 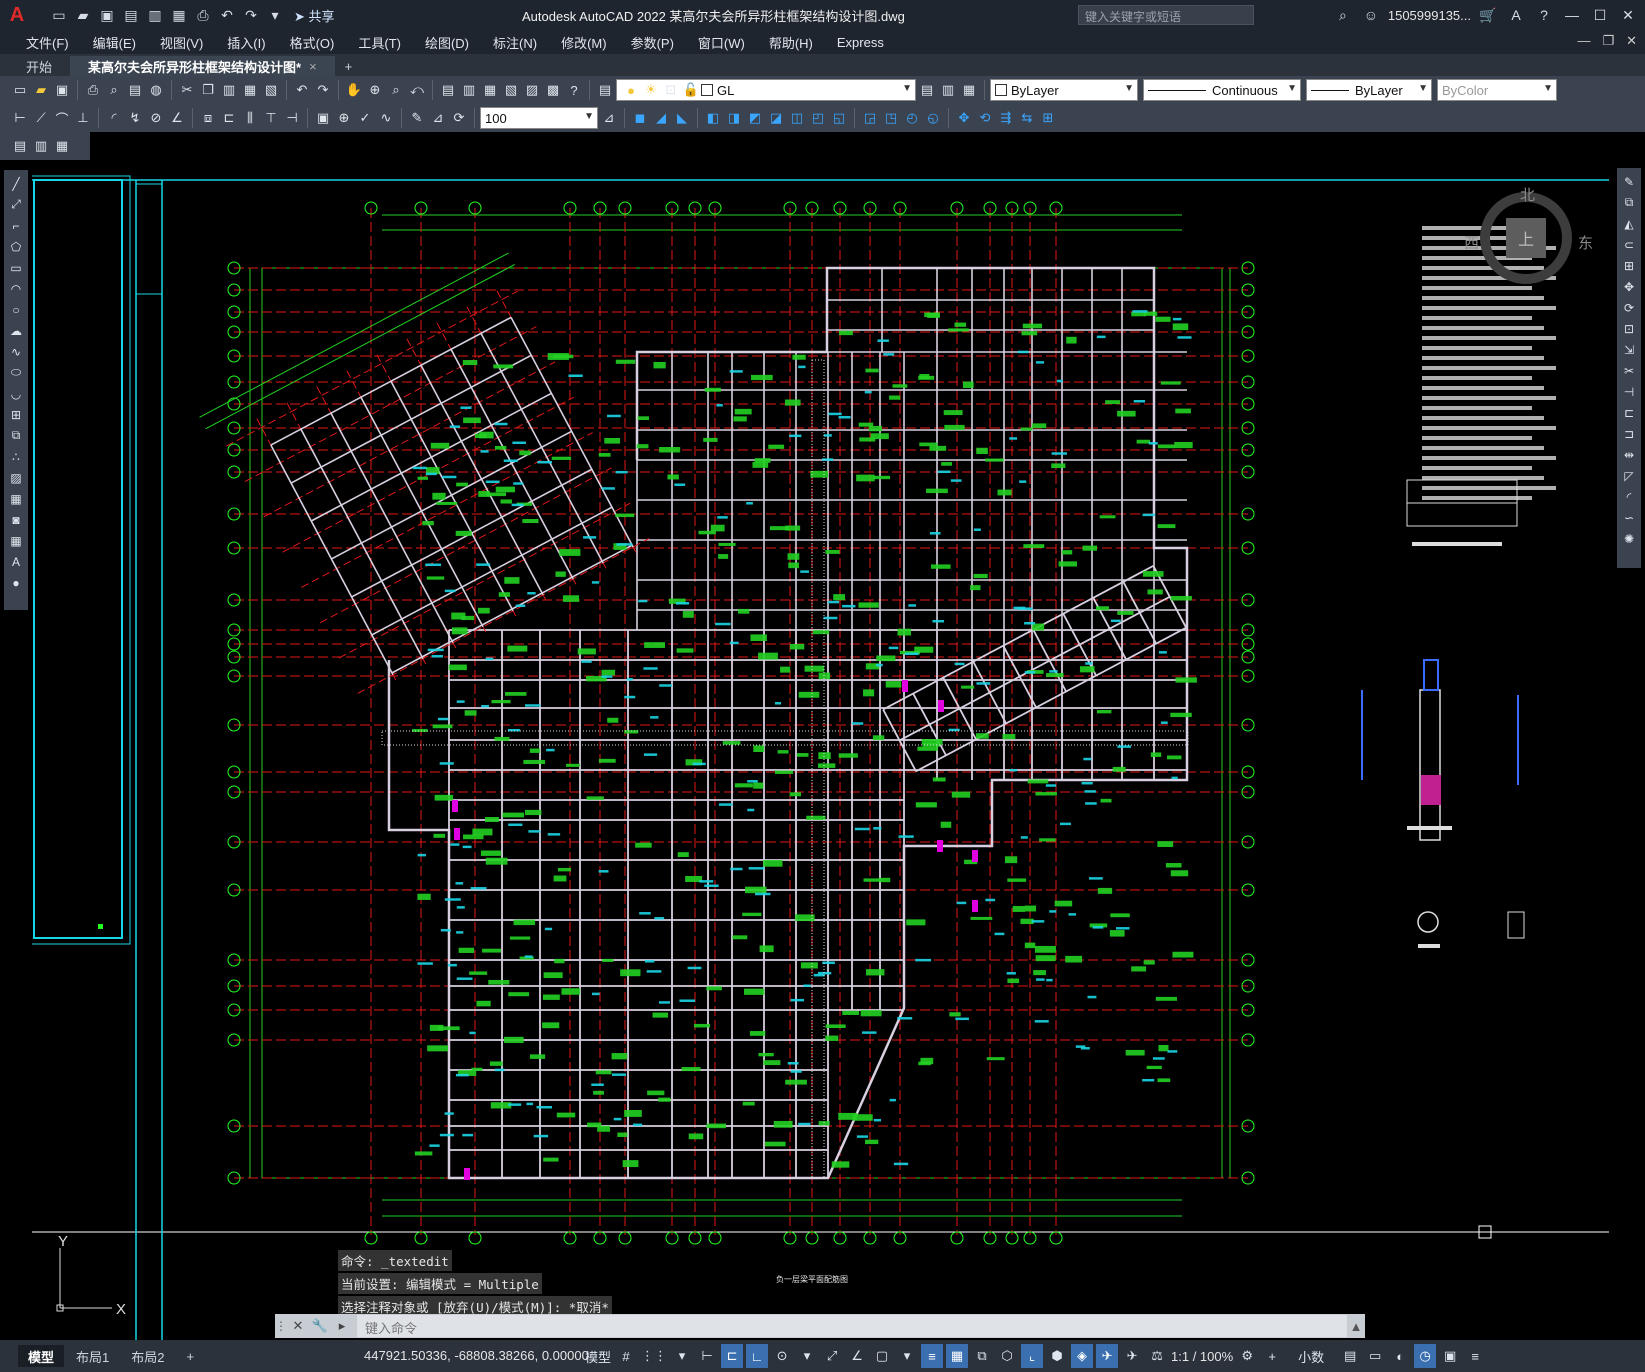 I want to click on fillet-icon: ◜, so click(x=1629, y=496).